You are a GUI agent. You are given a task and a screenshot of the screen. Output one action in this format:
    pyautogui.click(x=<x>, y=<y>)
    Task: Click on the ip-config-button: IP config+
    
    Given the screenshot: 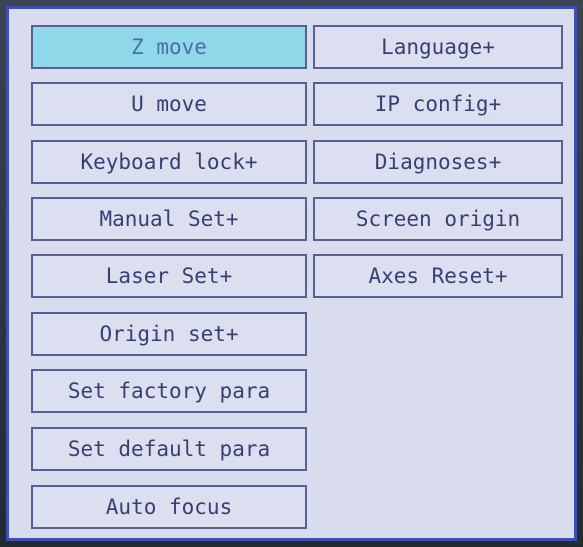 What is the action you would take?
    pyautogui.click(x=438, y=104)
    